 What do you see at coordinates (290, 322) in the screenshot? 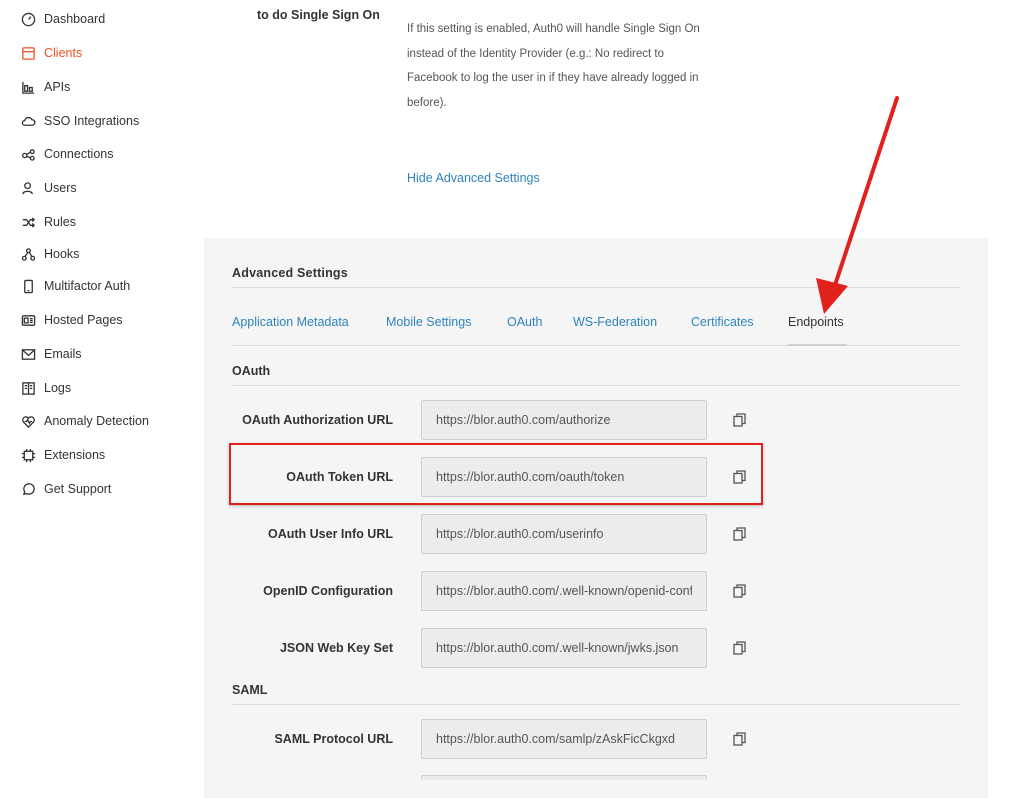
I see `tab-application-metadata: Application Metadata` at bounding box center [290, 322].